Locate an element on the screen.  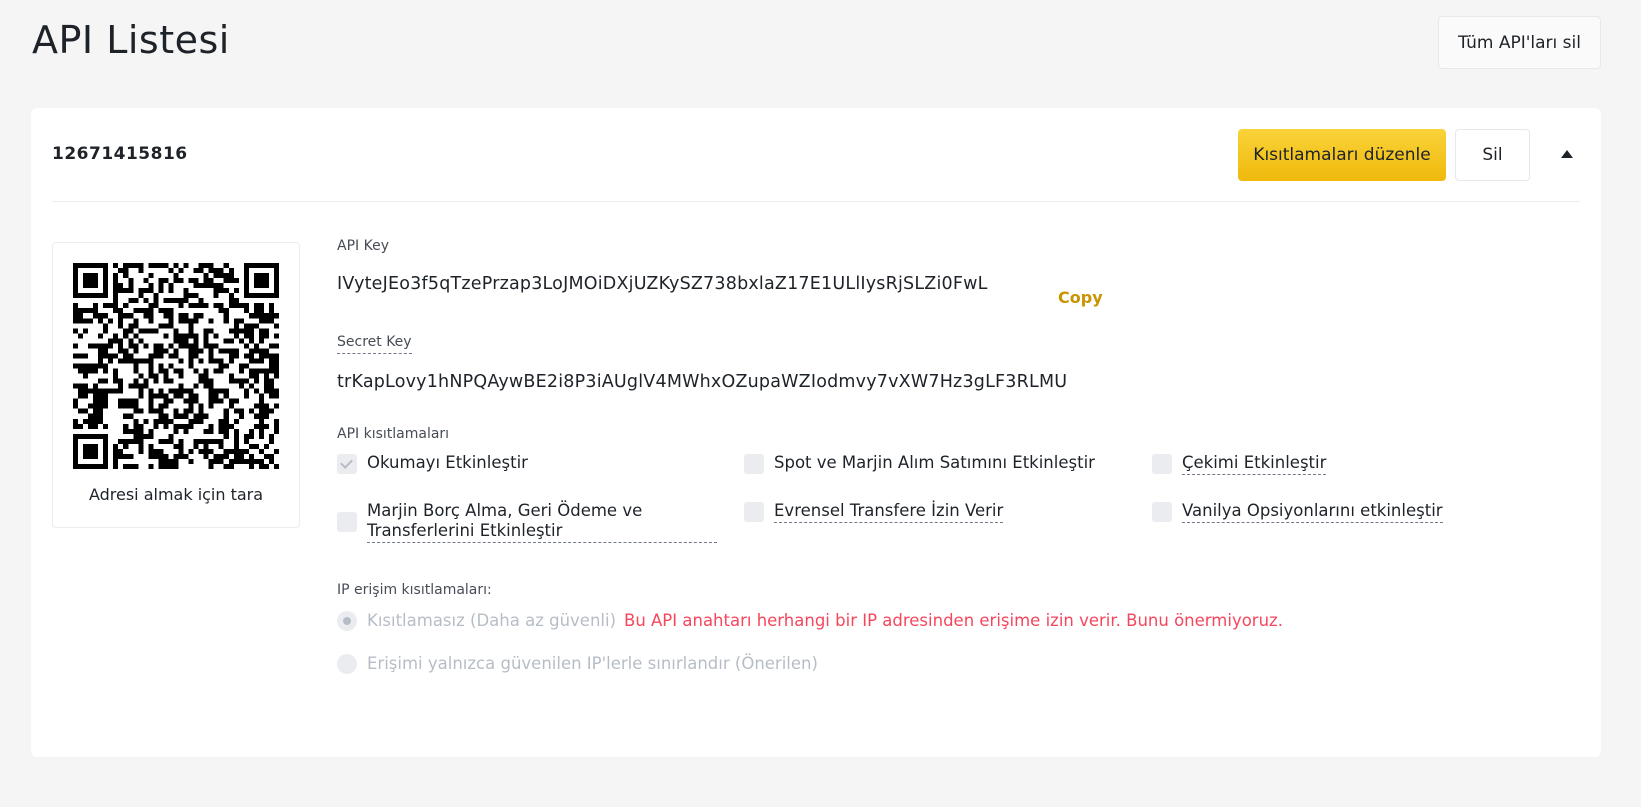
margin-borrow-checkbox is located at coordinates (347, 522).